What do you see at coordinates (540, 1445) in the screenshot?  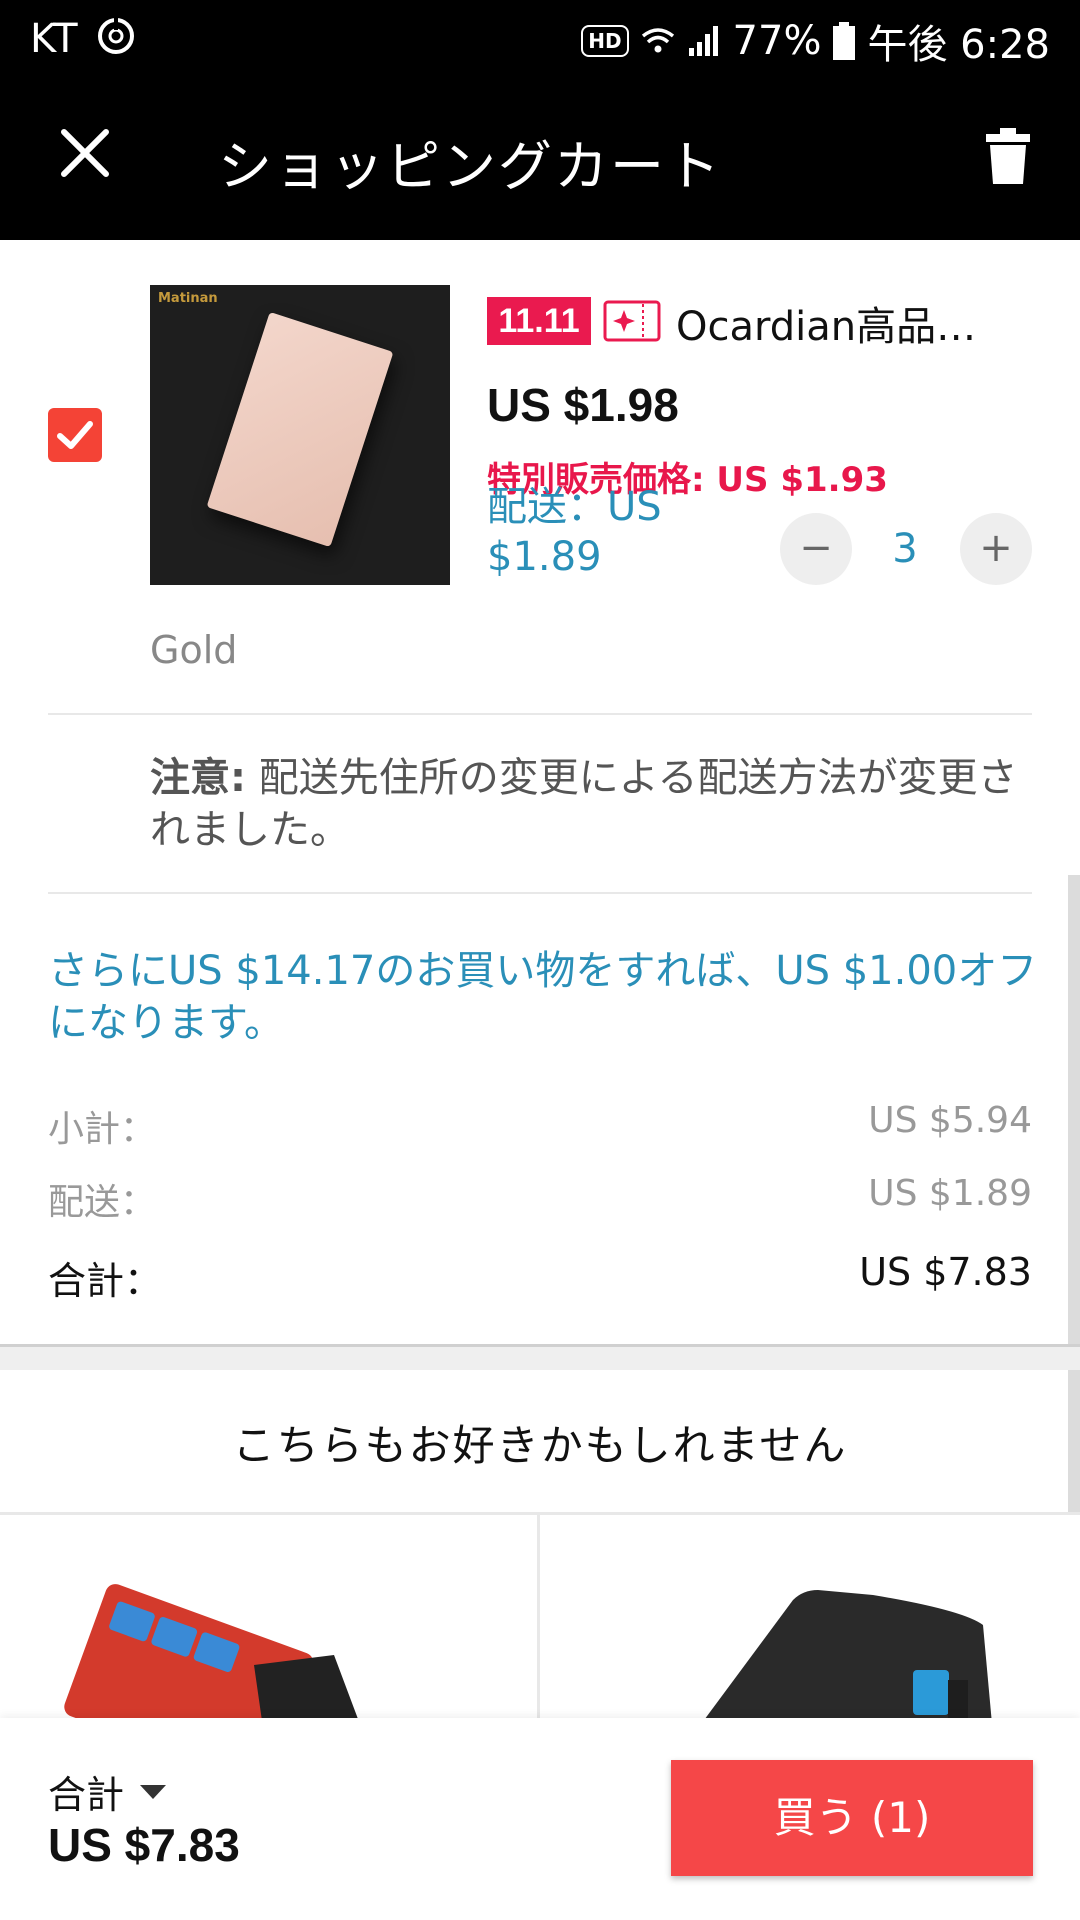 I see `recommendations-title: こちらもお好きかもしれません` at bounding box center [540, 1445].